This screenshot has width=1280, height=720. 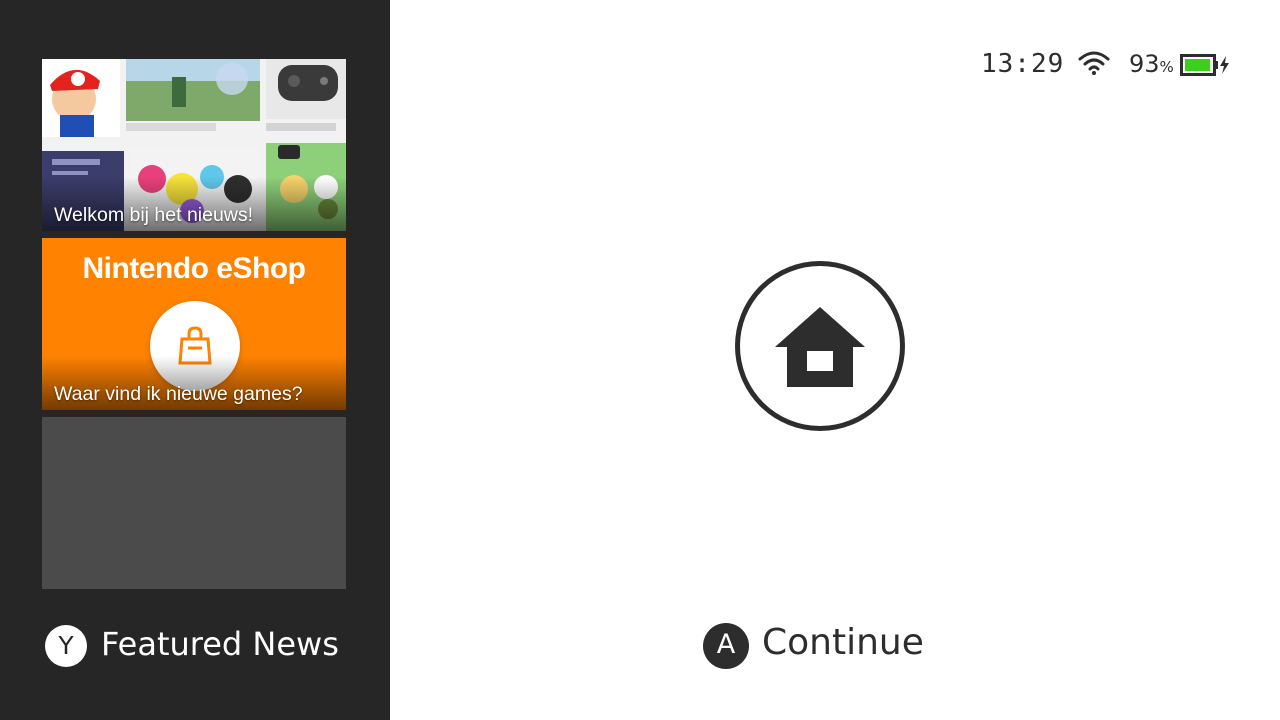 I want to click on news-card-welcome: Welkom bij het nieuws!, so click(x=194, y=145).